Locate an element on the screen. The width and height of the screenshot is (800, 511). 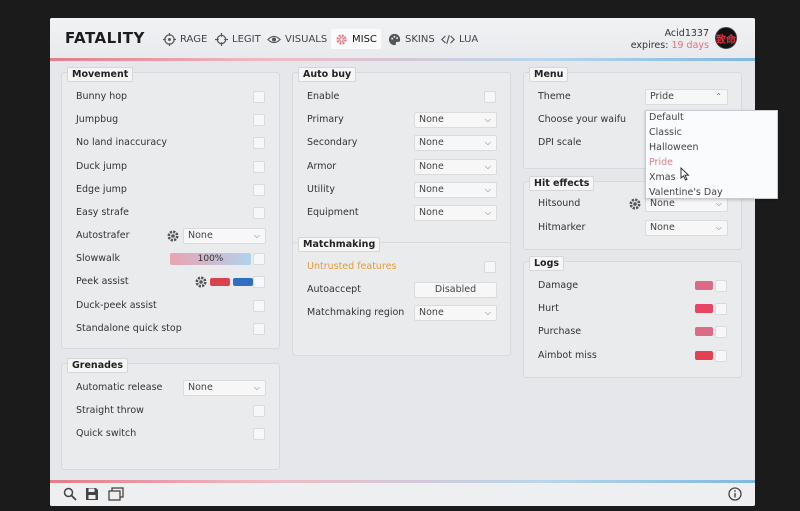
damage-color-swatch is located at coordinates (704, 285).